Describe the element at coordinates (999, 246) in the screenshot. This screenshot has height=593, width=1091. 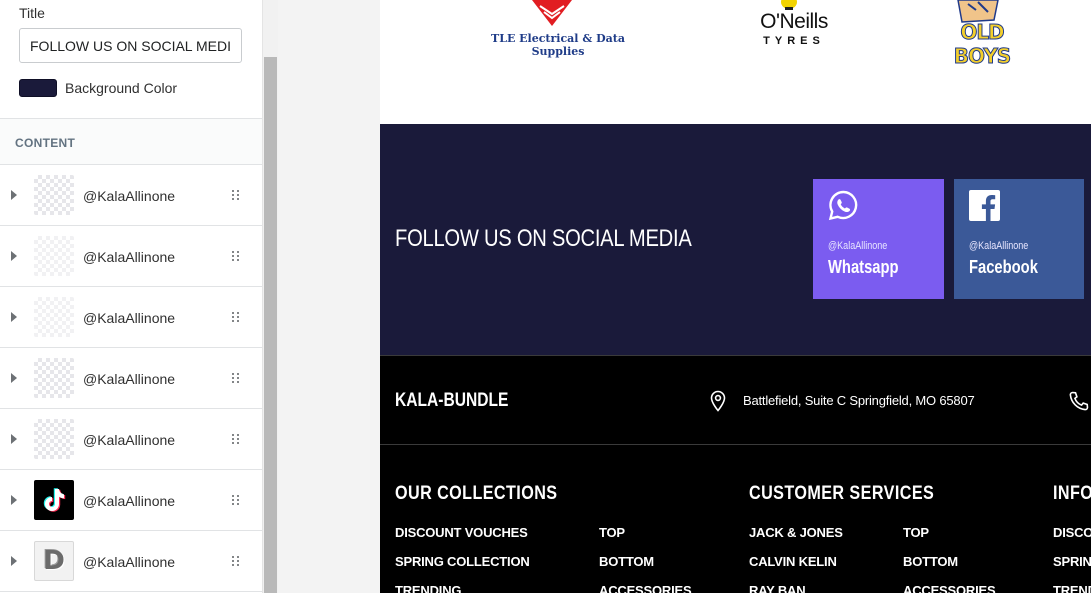
I see `facebook-card-handle: @KalaAllinone` at that location.